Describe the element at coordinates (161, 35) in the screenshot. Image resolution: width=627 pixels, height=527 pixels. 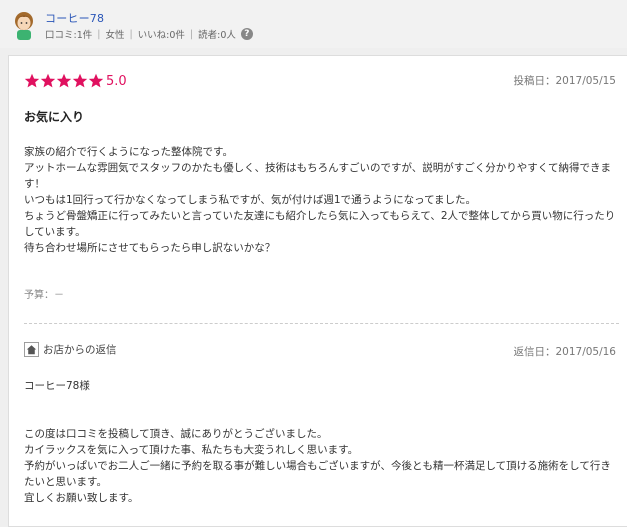
I see `like-count: いいね:0件` at that location.